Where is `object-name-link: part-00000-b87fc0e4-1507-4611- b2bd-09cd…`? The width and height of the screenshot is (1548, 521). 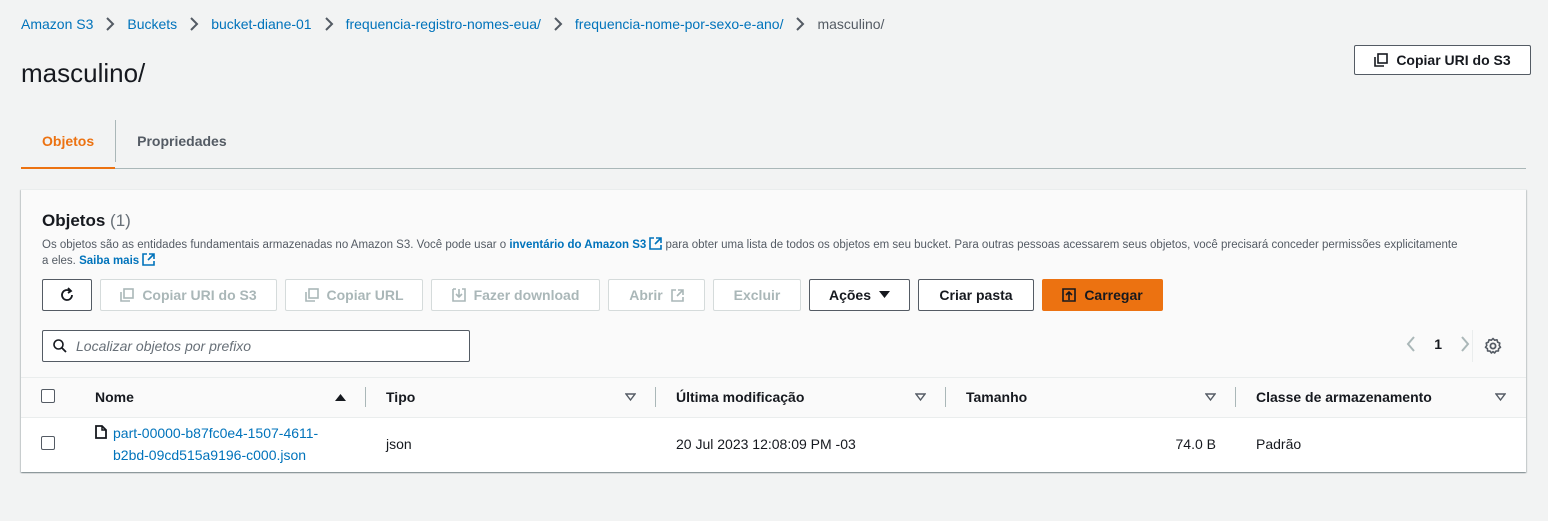 object-name-link: part-00000-b87fc0e4-1507-4611- b2bd-09cd… is located at coordinates (215, 444).